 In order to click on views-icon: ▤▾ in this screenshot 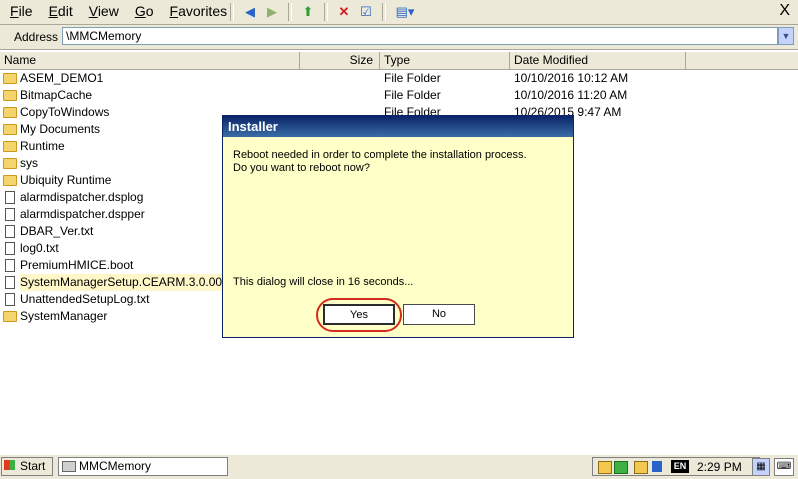, I will do `click(405, 12)`.